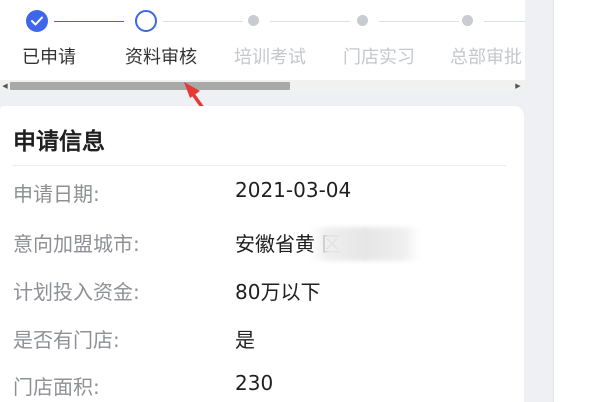  Describe the element at coordinates (150, 86) in the screenshot. I see `scrollbar-thumb` at that location.